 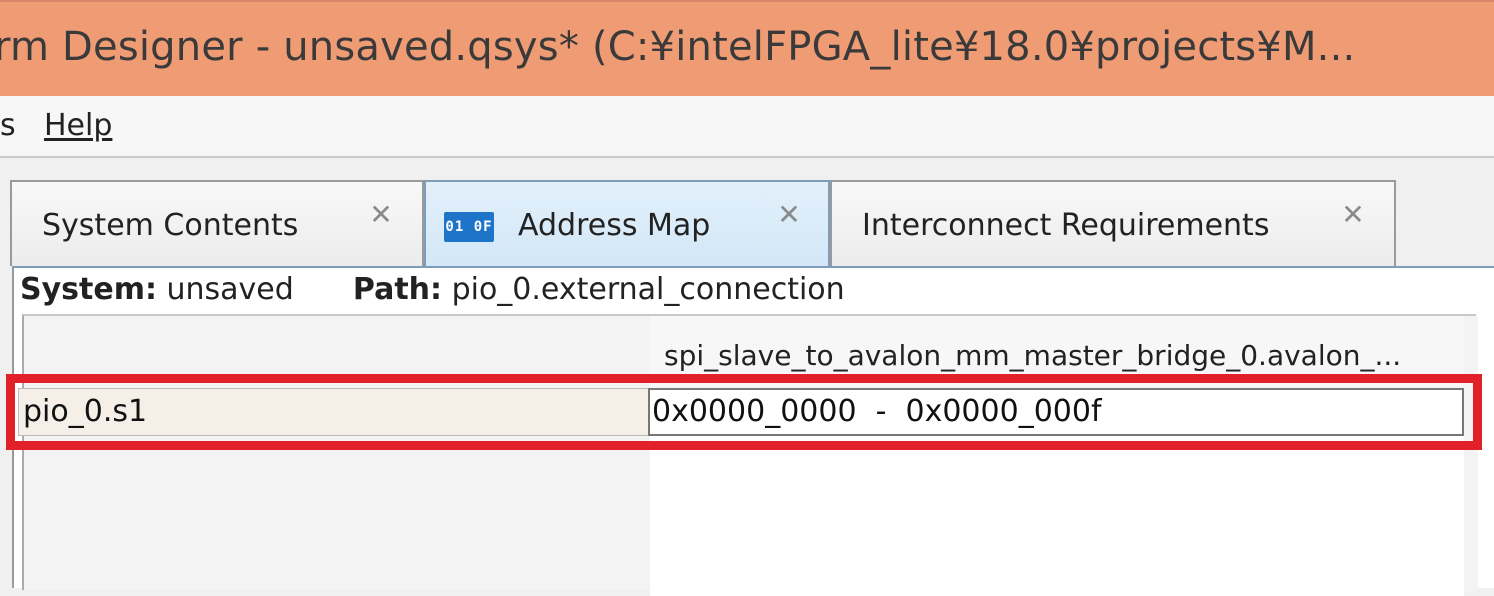 I want to click on tab-label: System Contents, so click(x=170, y=225).